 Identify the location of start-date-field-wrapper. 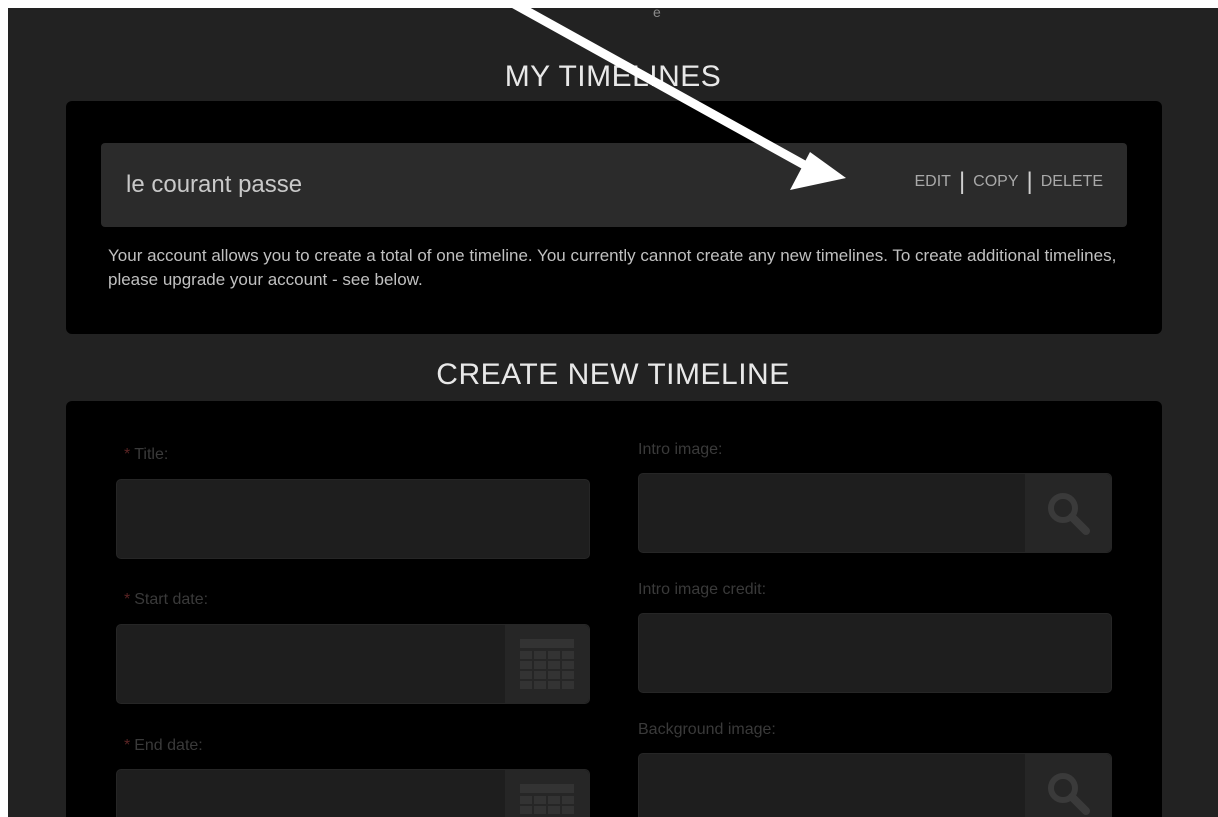
(353, 664).